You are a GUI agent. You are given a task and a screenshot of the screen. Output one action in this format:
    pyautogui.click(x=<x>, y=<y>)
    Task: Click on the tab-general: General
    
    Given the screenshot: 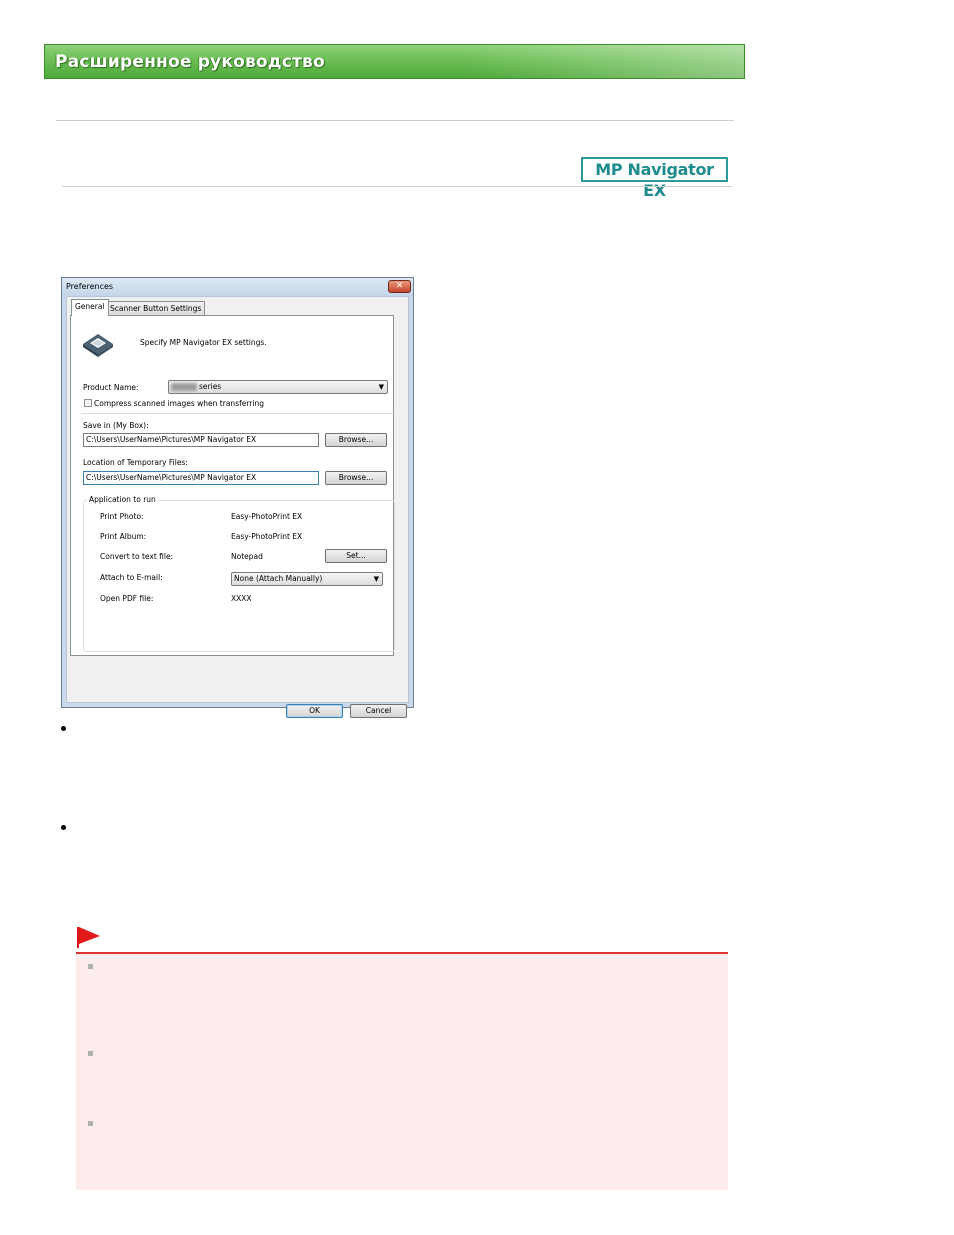 What is the action you would take?
    pyautogui.click(x=90, y=307)
    